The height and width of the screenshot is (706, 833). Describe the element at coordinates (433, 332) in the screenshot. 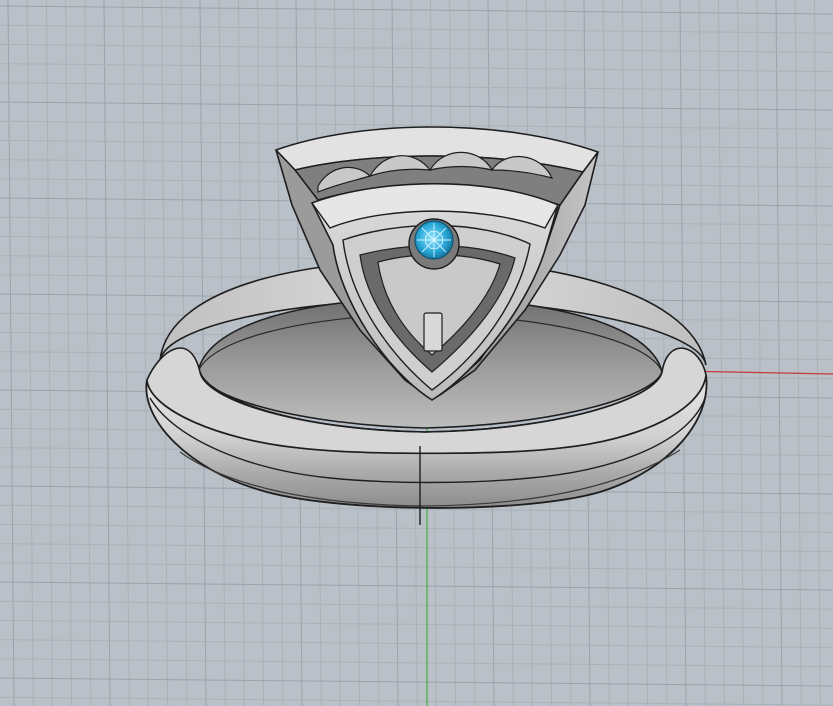

I see `head-slot` at that location.